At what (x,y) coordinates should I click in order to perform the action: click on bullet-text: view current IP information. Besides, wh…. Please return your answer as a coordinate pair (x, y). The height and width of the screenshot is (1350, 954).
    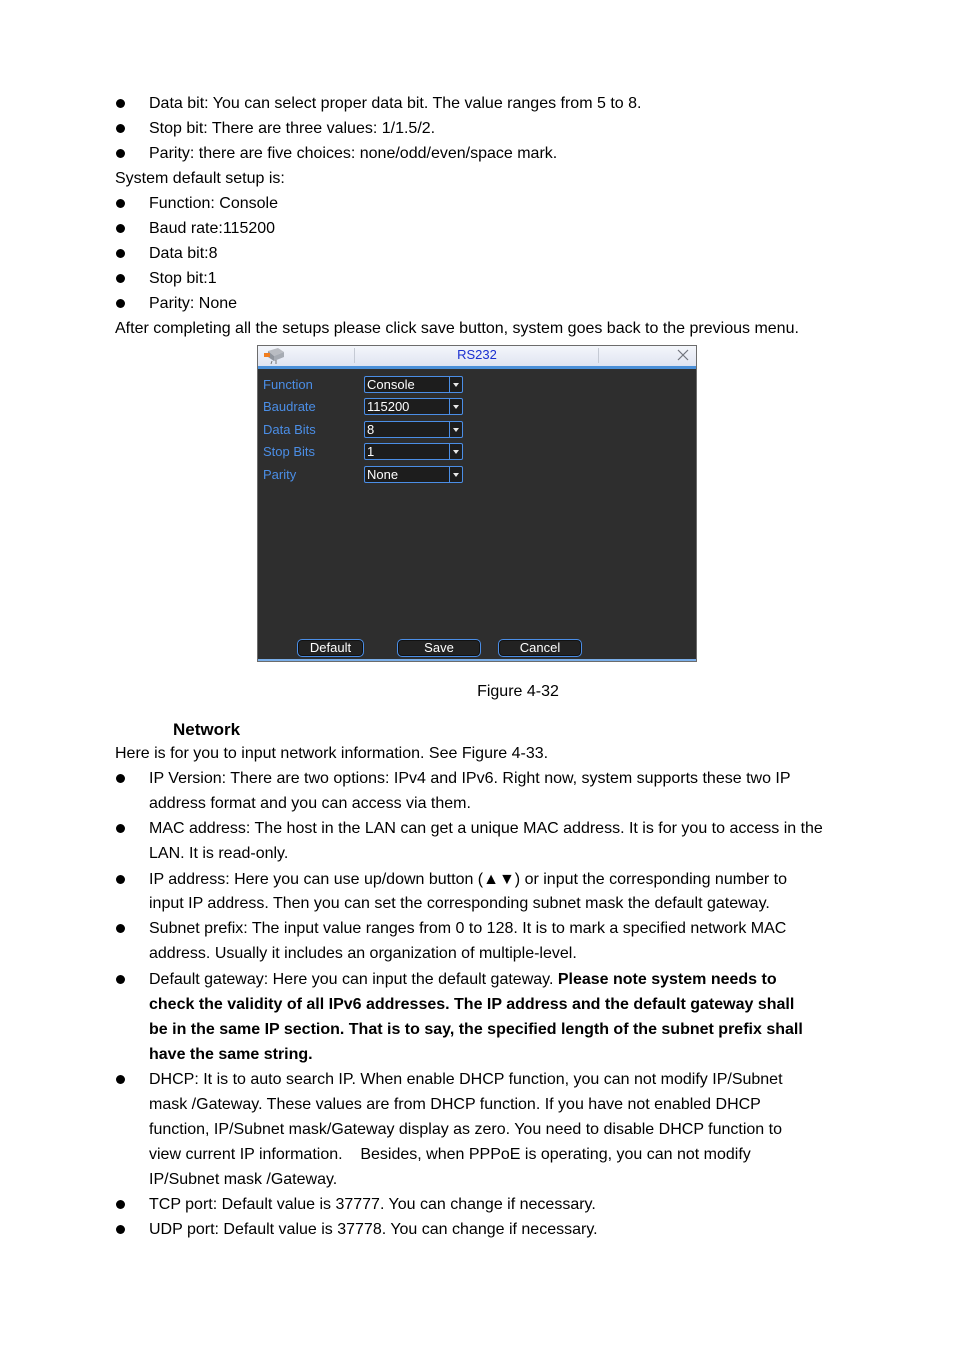
    Looking at the image, I should click on (450, 1154).